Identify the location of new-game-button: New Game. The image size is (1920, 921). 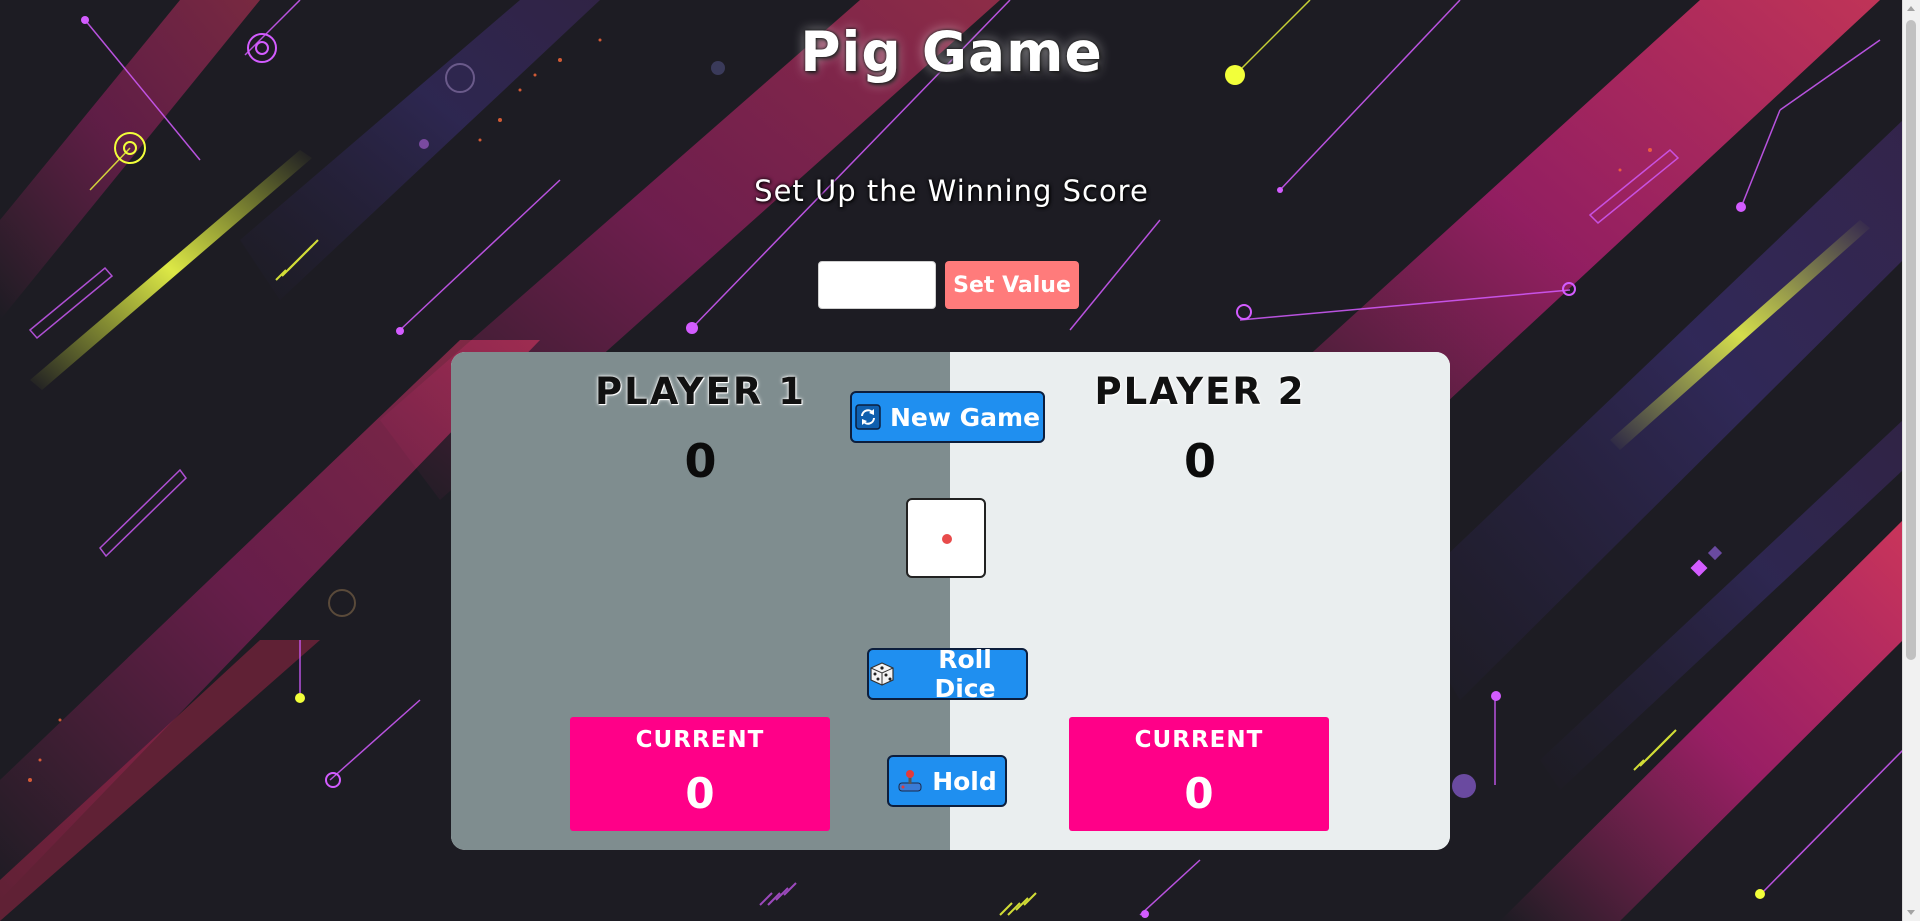
(947, 417).